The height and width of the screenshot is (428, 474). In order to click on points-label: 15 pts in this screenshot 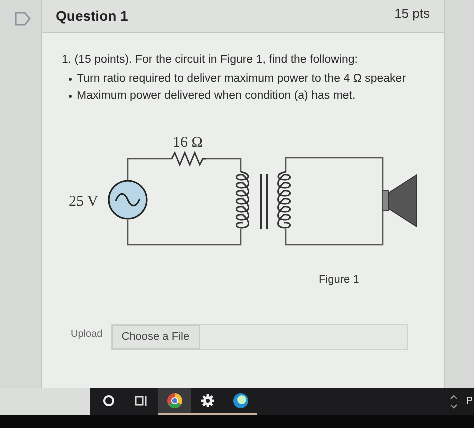, I will do `click(412, 13)`.